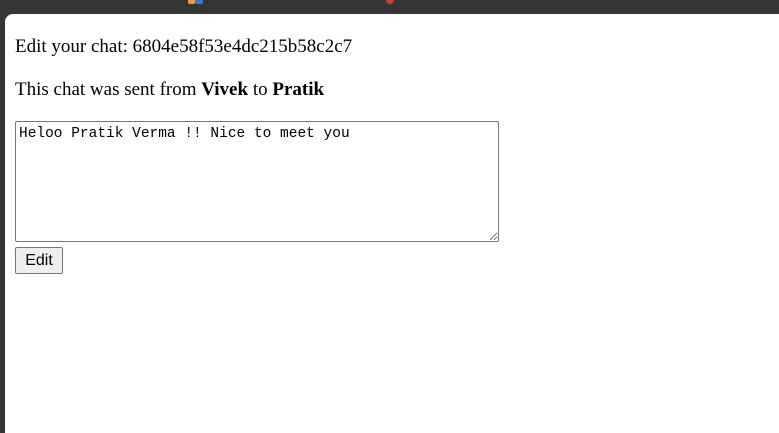 The height and width of the screenshot is (433, 779). Describe the element at coordinates (39, 260) in the screenshot. I see `edit-button: Edit` at that location.